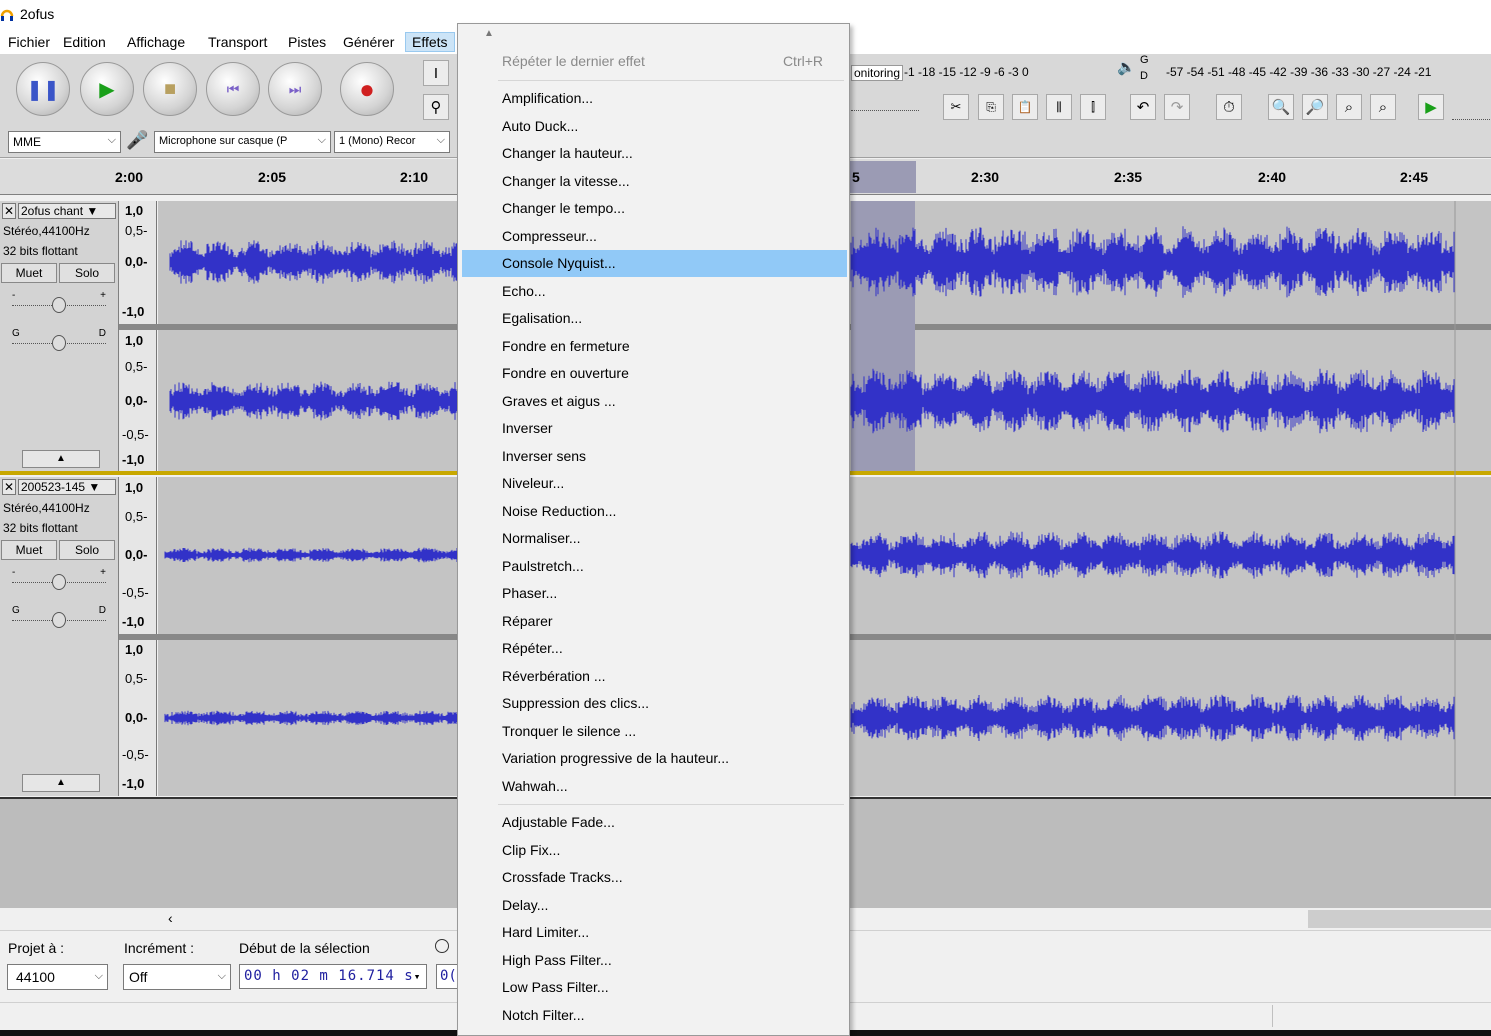 This screenshot has height=1036, width=1491. Describe the element at coordinates (1471, 107) in the screenshot. I see `play-speed-slider` at that location.